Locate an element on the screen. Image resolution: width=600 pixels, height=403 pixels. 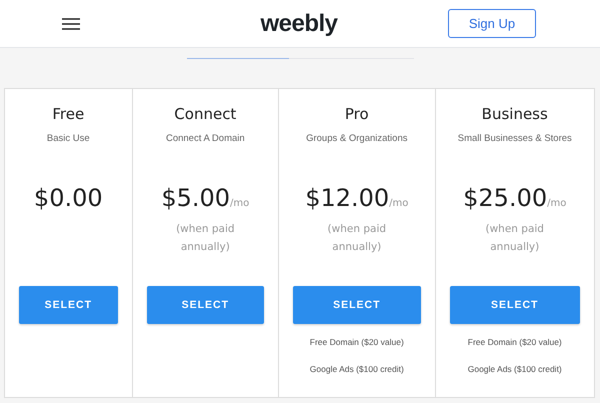
menu-icon is located at coordinates (71, 24).